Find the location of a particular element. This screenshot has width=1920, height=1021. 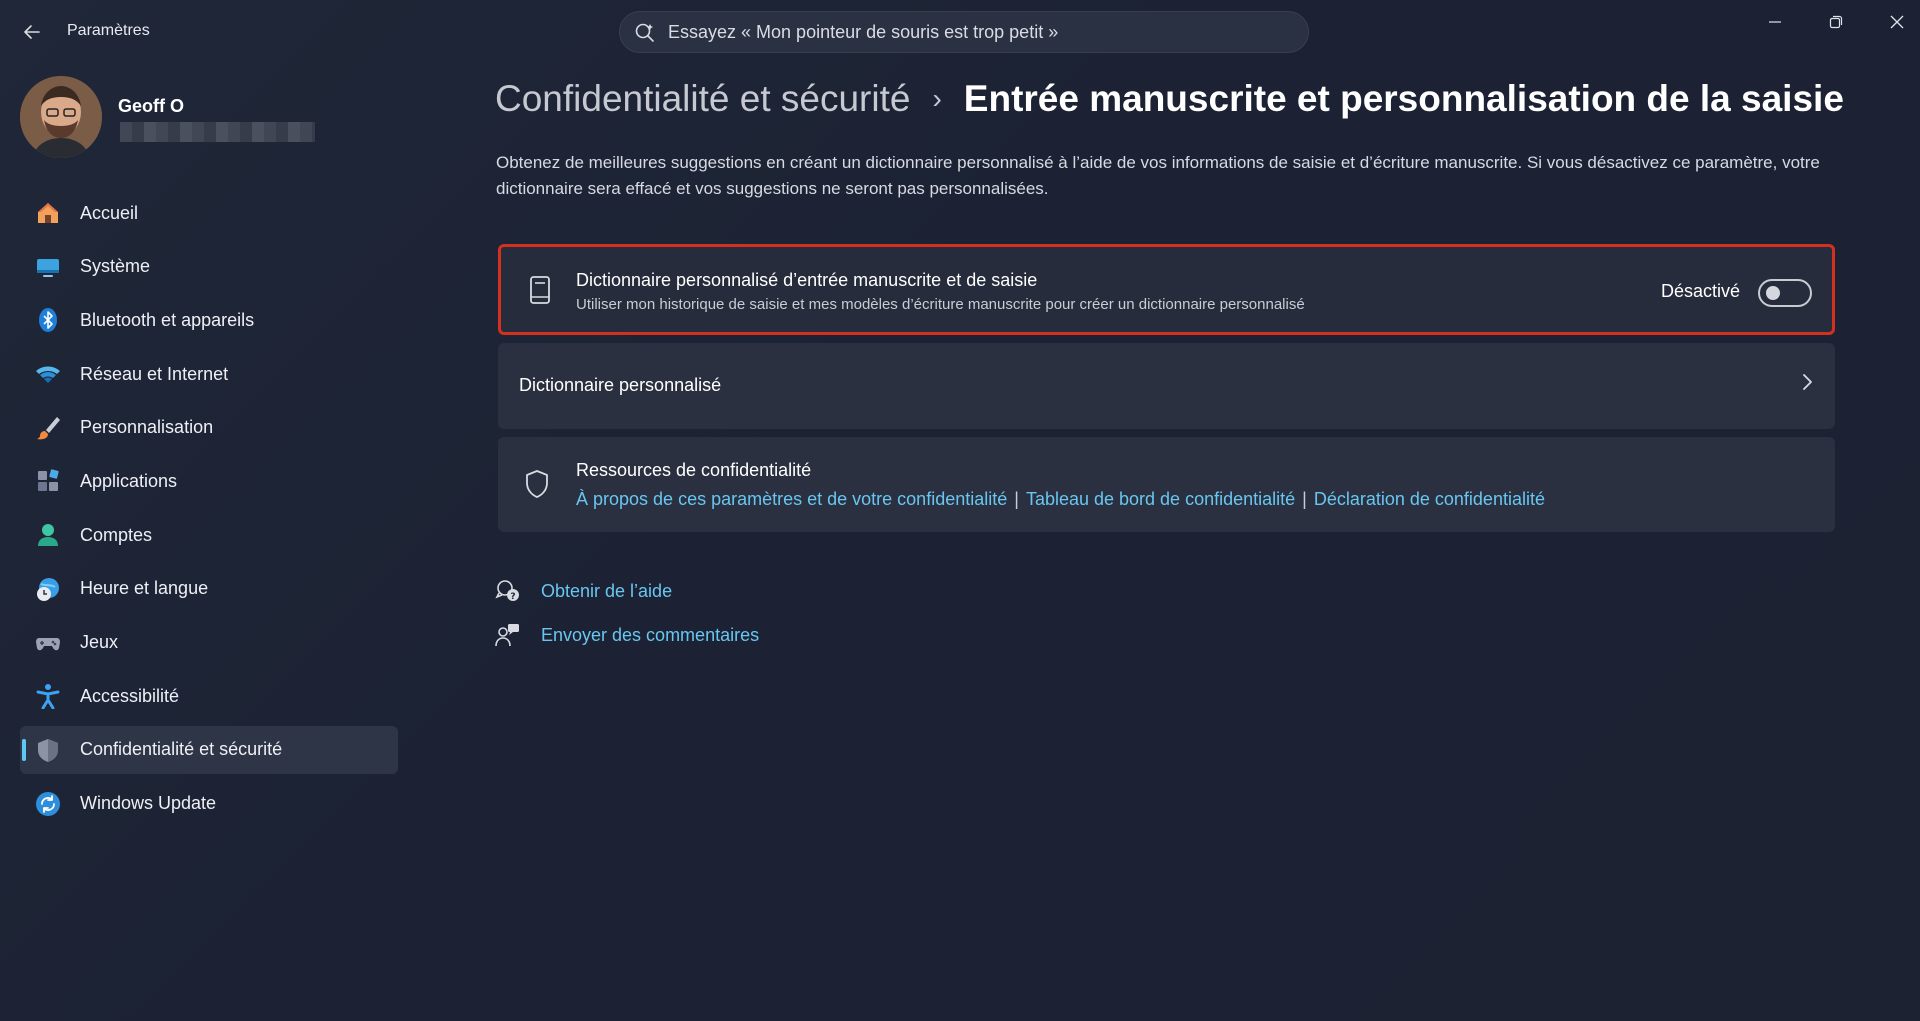

minimize-button is located at coordinates (1775, 22).